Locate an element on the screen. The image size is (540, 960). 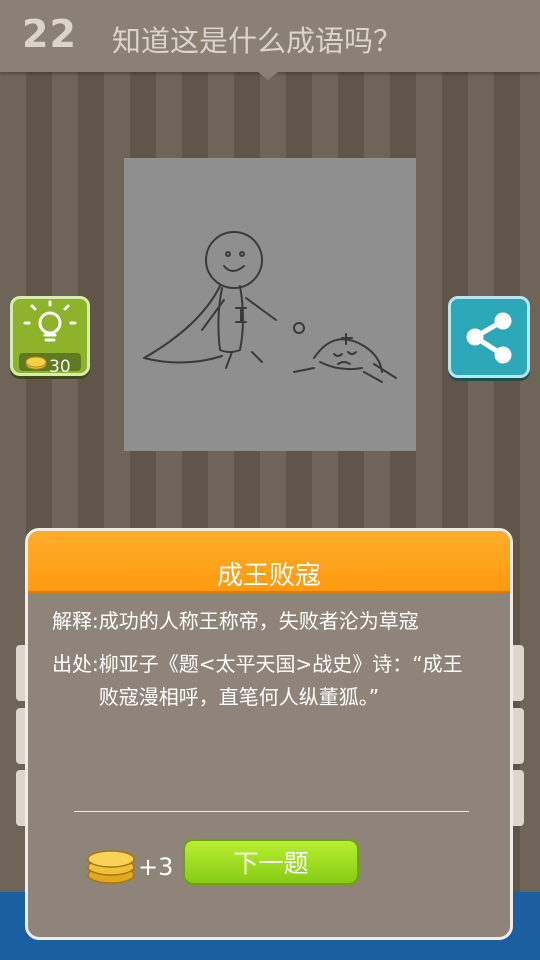
divider is located at coordinates (271, 811).